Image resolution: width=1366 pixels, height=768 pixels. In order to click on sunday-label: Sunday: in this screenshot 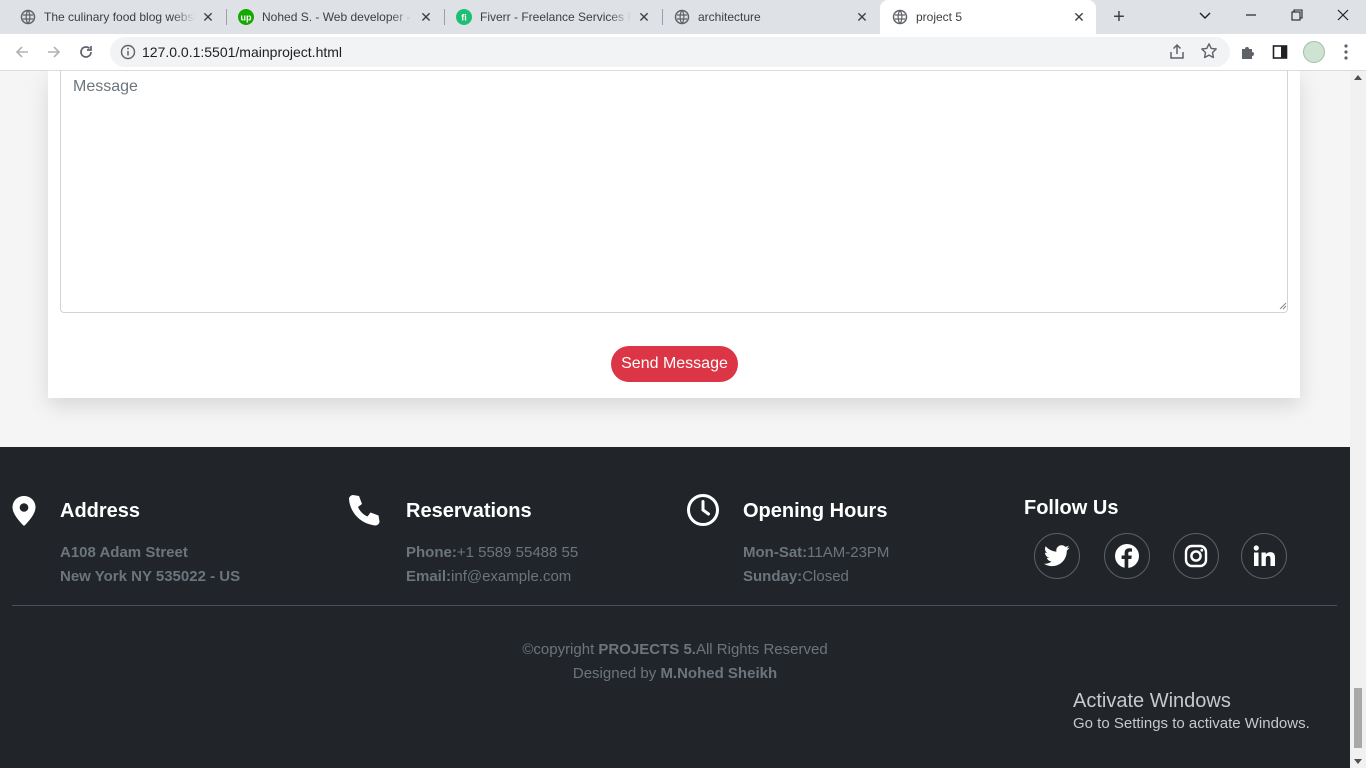, I will do `click(773, 576)`.